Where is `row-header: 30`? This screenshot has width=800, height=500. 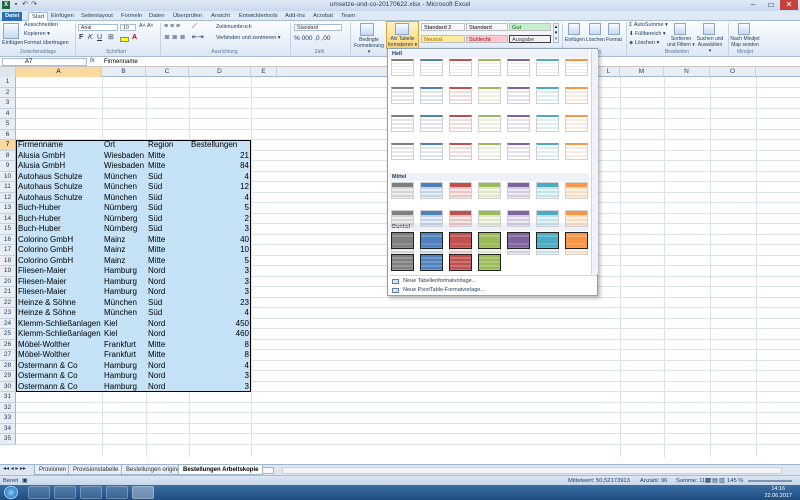 row-header: 30 is located at coordinates (8, 386).